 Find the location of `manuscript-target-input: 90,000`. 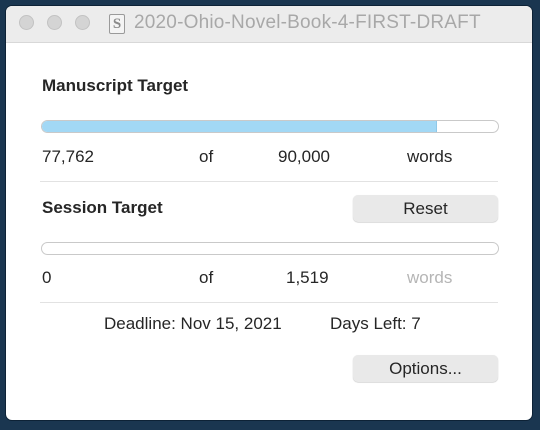

manuscript-target-input: 90,000 is located at coordinates (304, 157).